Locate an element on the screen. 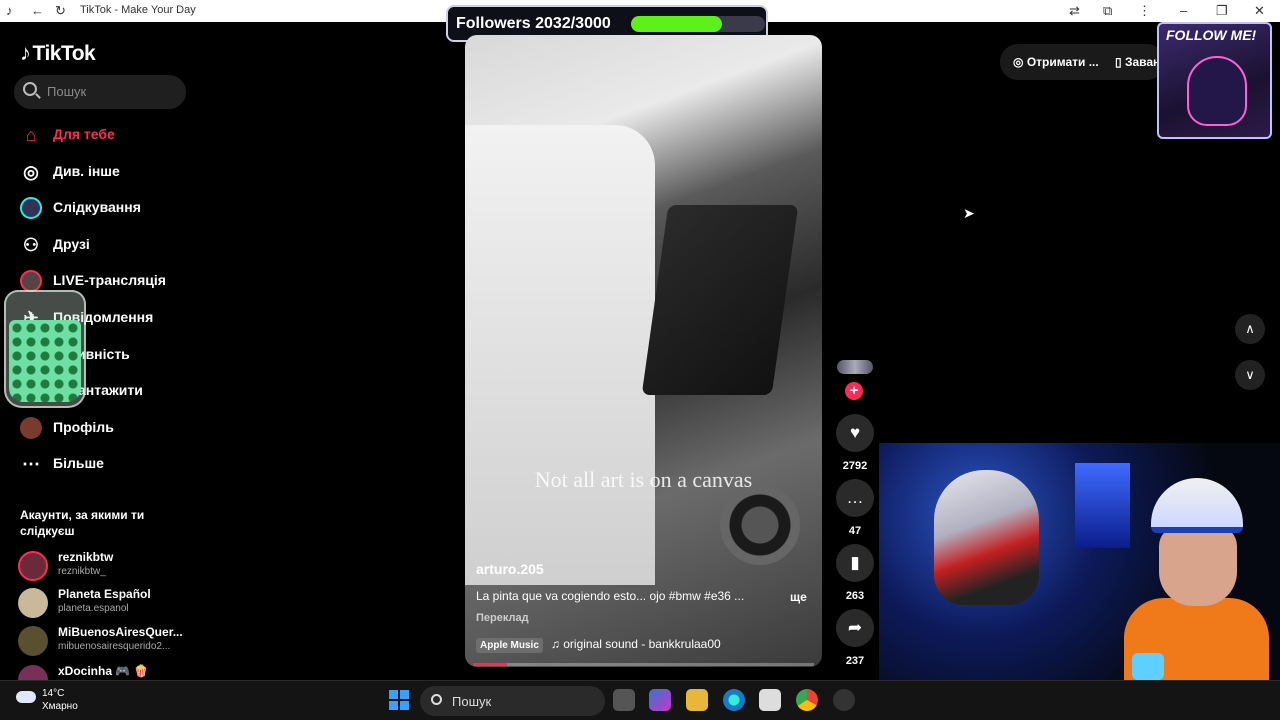 The height and width of the screenshot is (720, 1280). comment-count: 47 is located at coordinates (855, 531).